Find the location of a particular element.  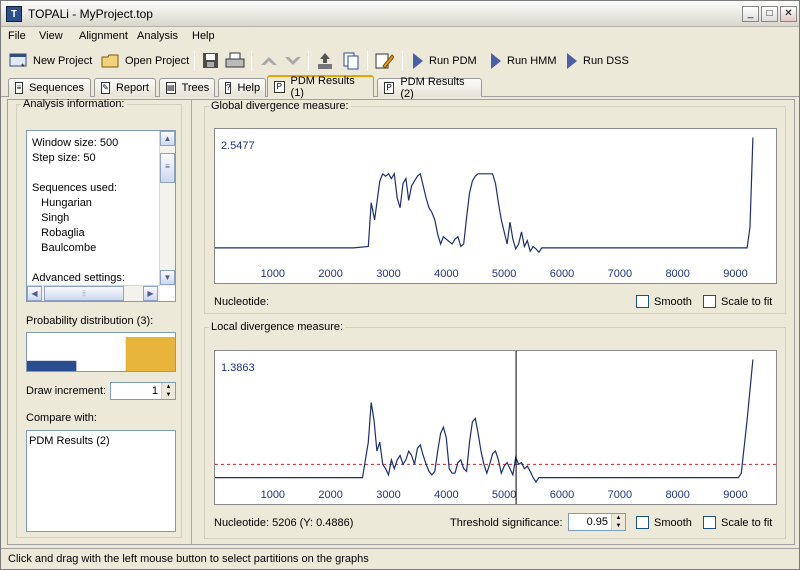

copy-button is located at coordinates (353, 61).